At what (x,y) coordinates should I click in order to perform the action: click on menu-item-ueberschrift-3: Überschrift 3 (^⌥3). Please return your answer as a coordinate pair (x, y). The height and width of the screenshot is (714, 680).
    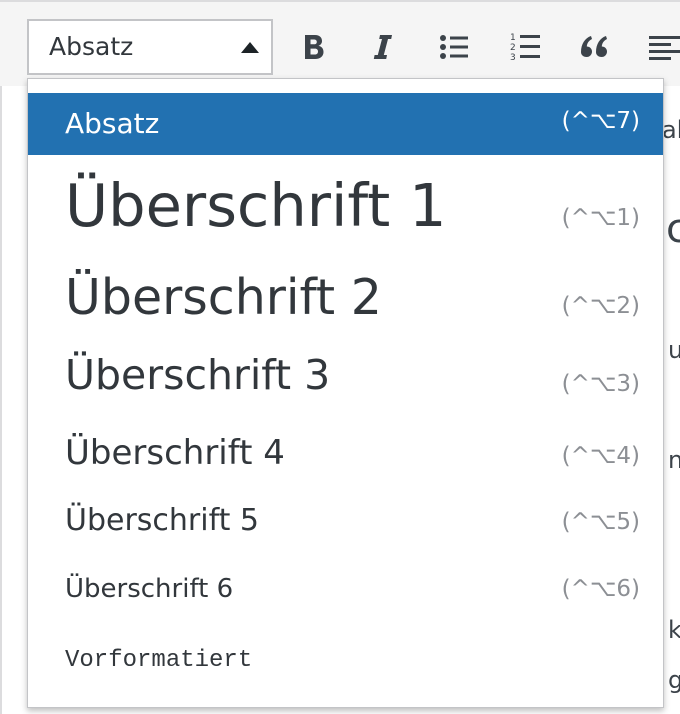
    Looking at the image, I should click on (345, 383).